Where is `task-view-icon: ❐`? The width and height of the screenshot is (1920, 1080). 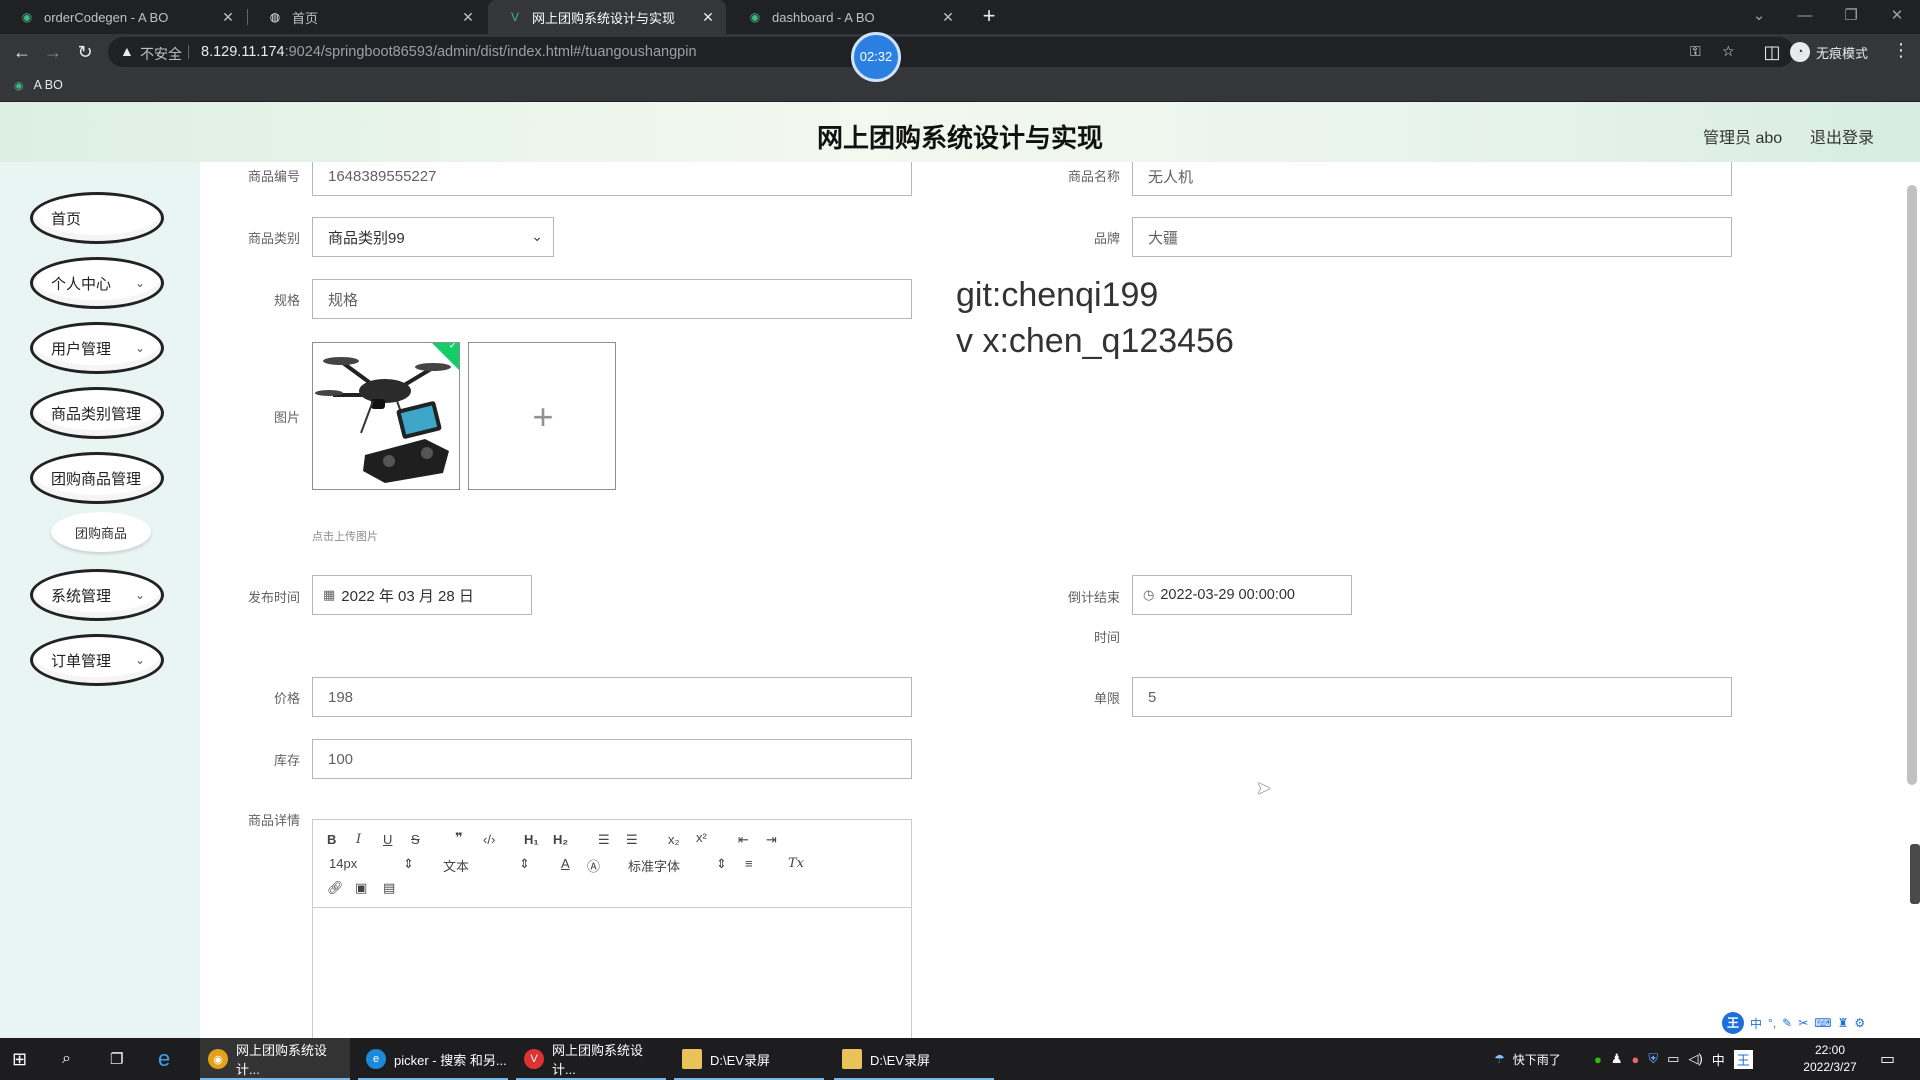
task-view-icon: ❐ is located at coordinates (116, 1059).